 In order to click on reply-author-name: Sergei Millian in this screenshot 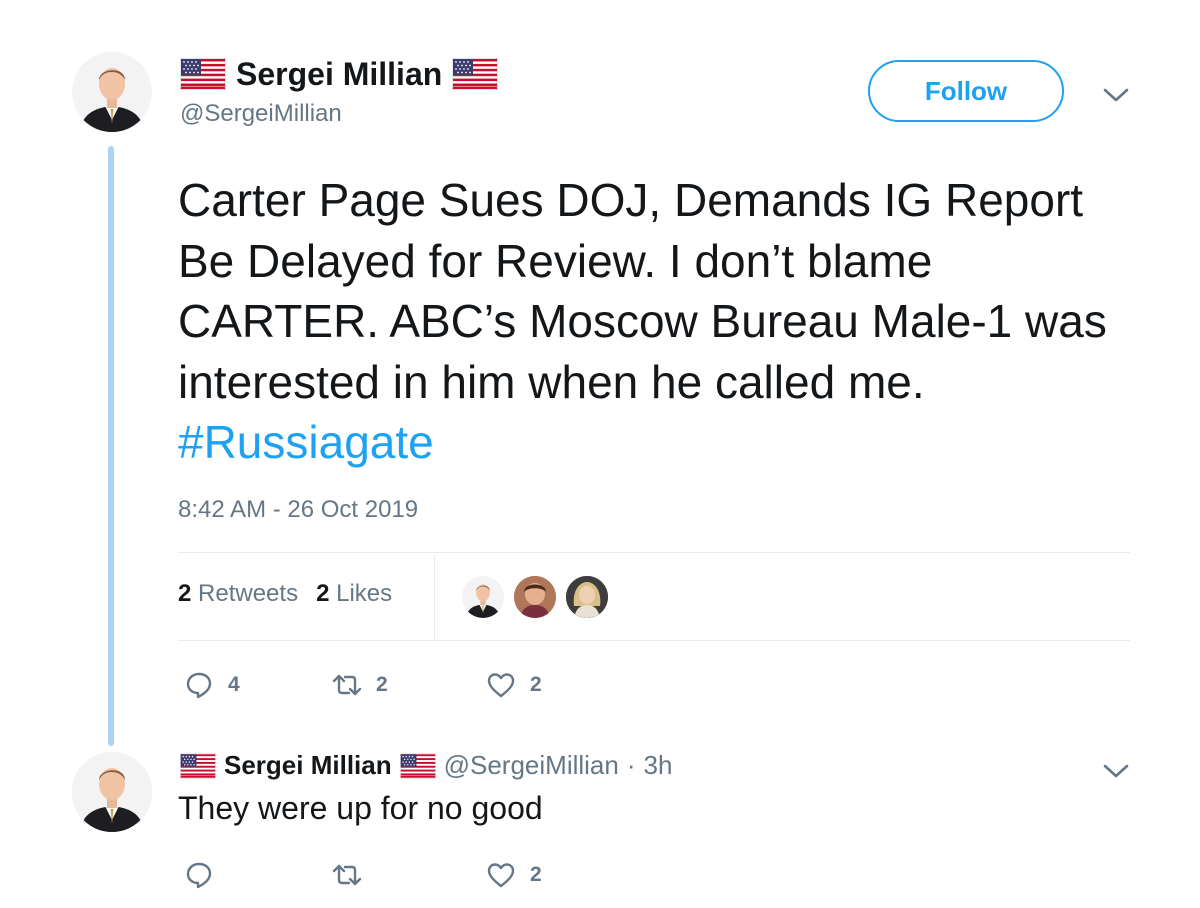, I will do `click(308, 765)`.